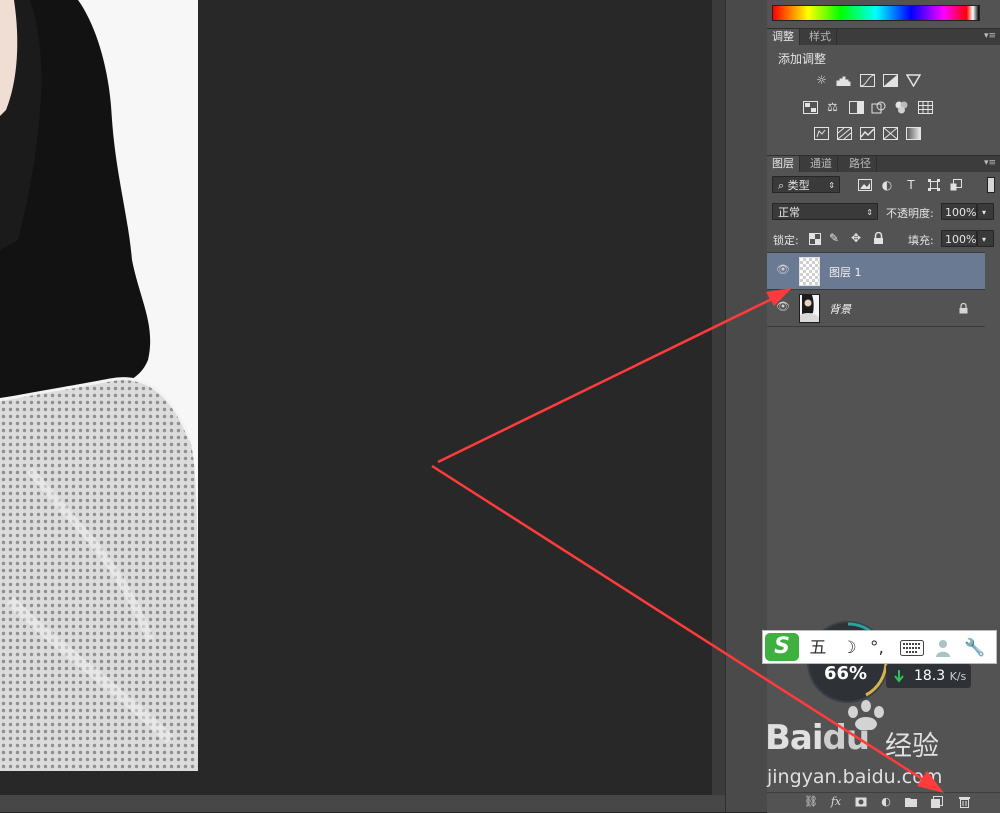 Image resolution: width=1000 pixels, height=813 pixels. Describe the element at coordinates (798, 185) in the screenshot. I see `filter-kind-label: 类型` at that location.